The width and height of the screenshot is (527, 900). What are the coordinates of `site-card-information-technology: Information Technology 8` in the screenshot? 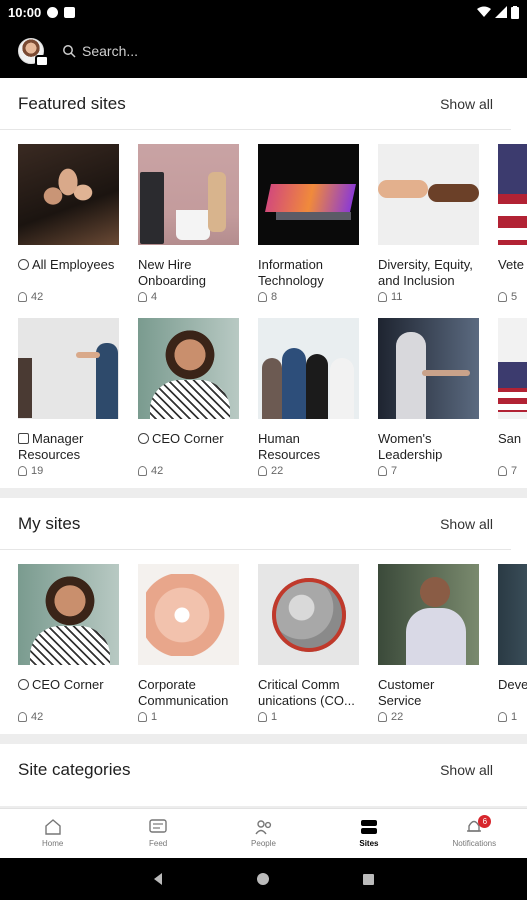 It's located at (308, 224).